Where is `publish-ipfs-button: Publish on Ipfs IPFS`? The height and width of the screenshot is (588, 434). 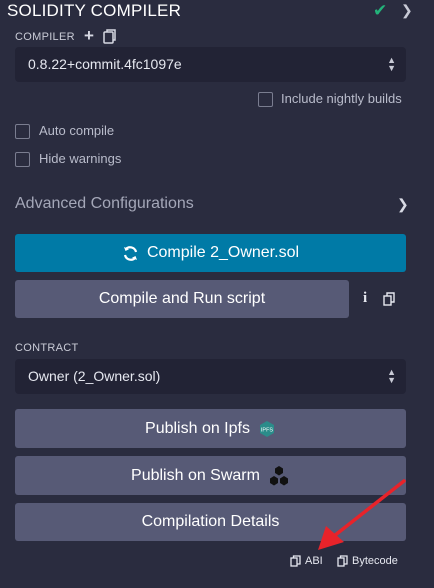
publish-ipfs-button: Publish on Ipfs IPFS is located at coordinates (210, 428).